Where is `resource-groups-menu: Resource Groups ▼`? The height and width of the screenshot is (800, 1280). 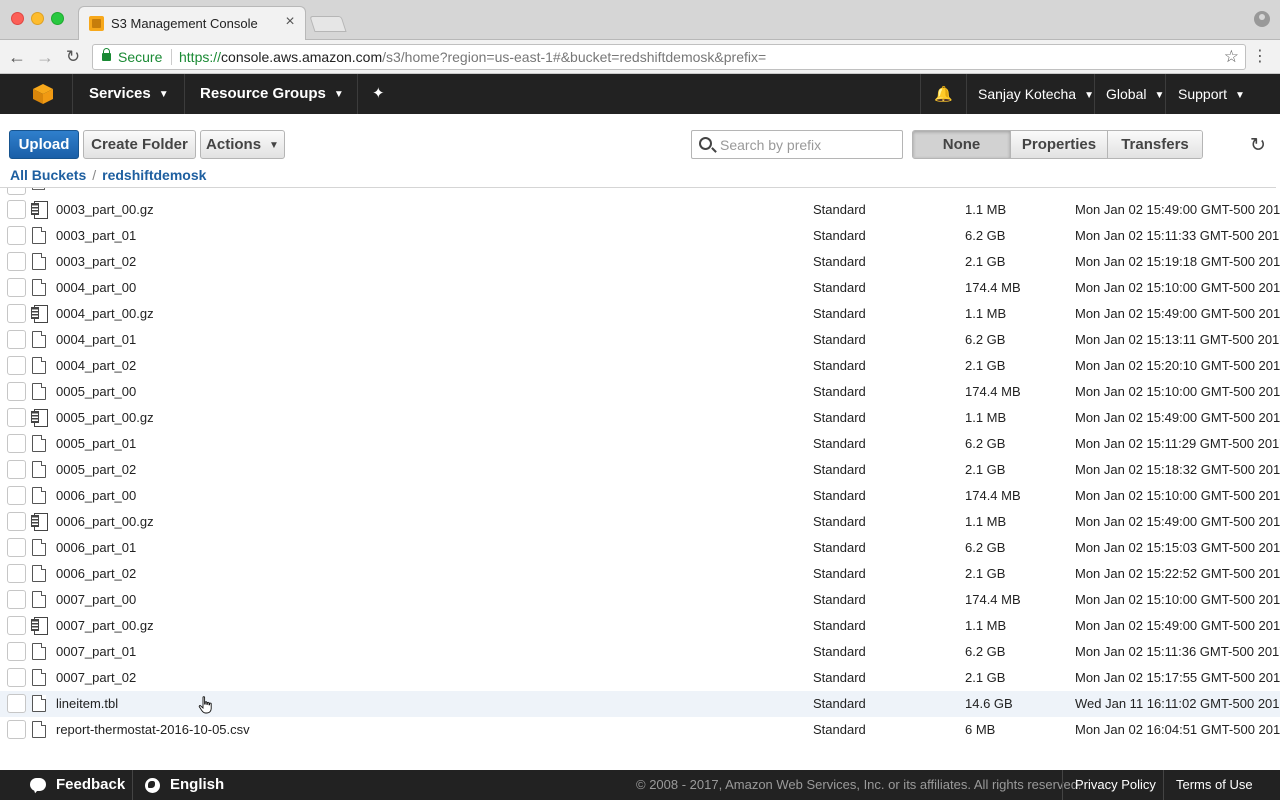
resource-groups-menu: Resource Groups ▼ is located at coordinates (272, 94).